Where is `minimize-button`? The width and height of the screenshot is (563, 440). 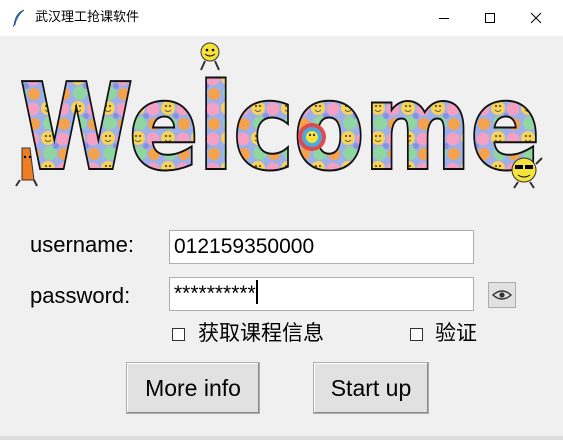
minimize-button is located at coordinates (444, 18).